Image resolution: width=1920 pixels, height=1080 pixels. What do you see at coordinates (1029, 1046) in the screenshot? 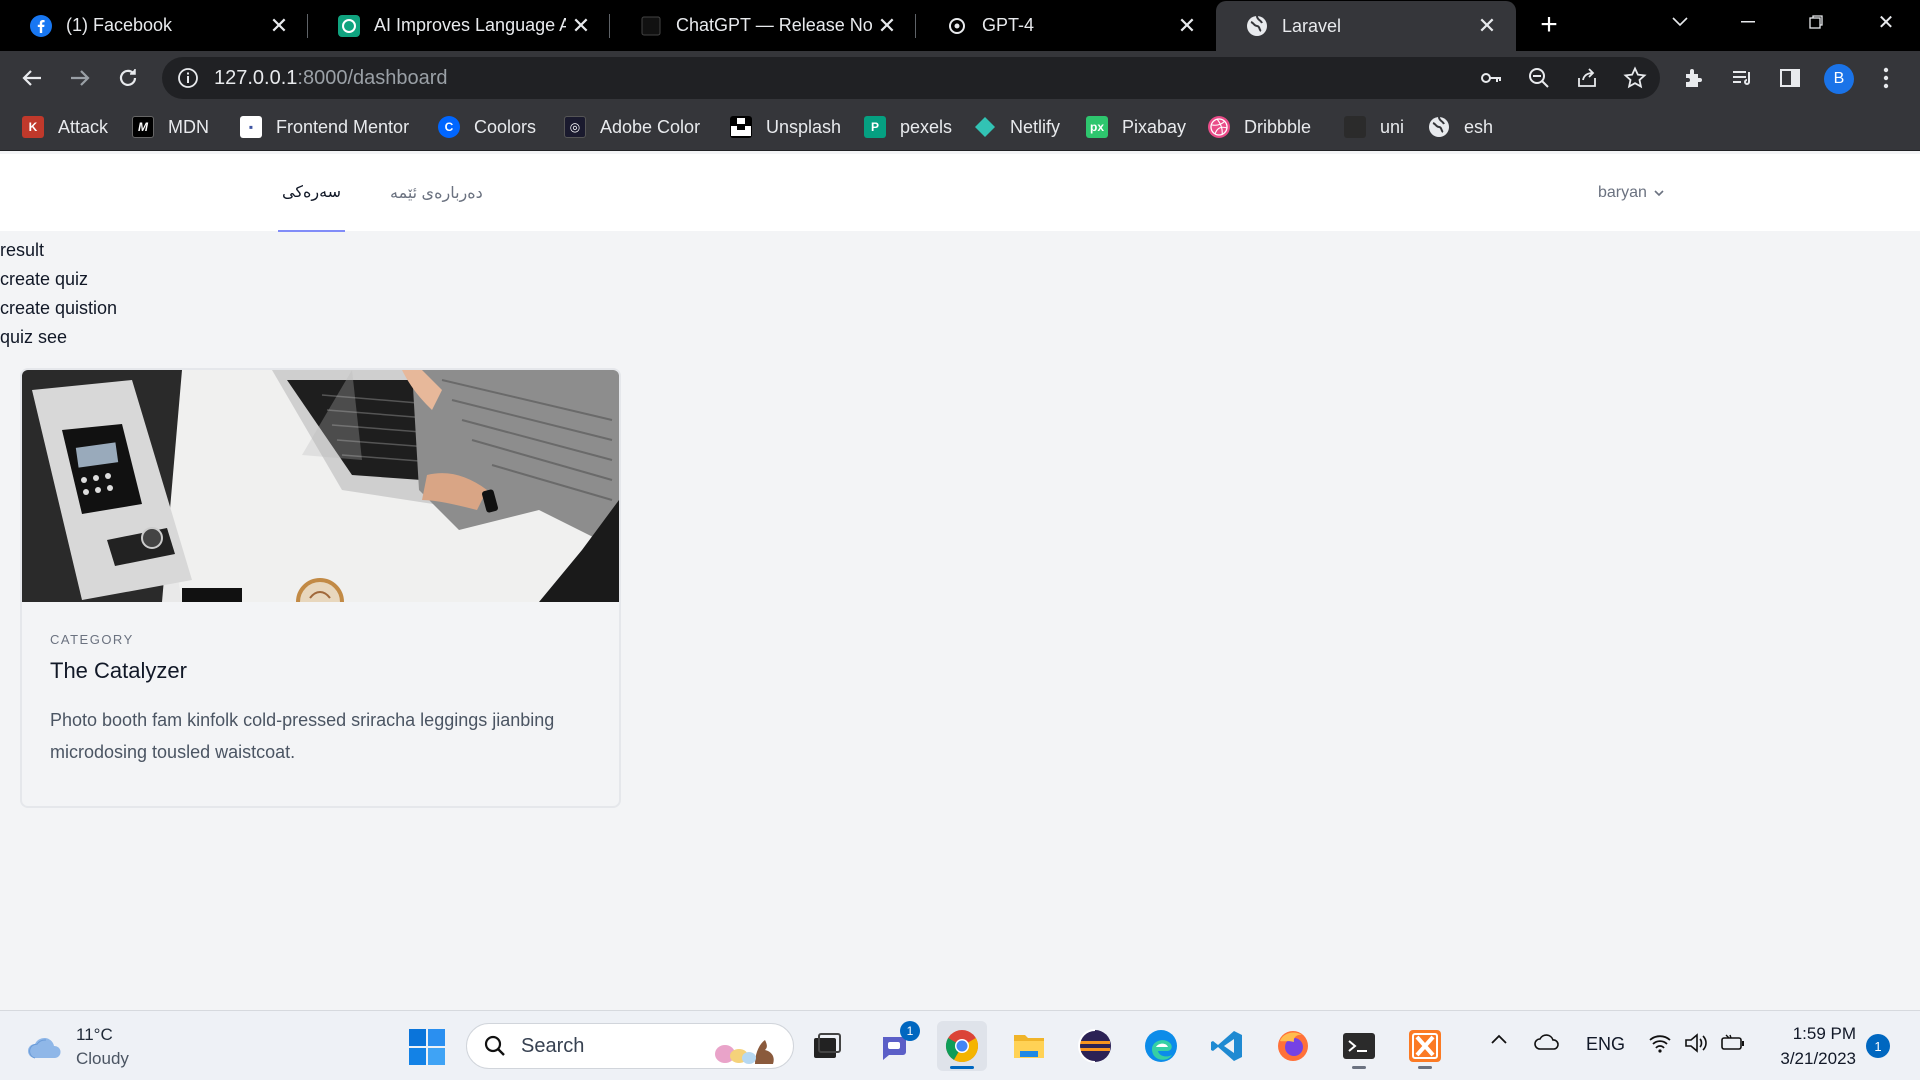
I see `file-explorer-icon` at bounding box center [1029, 1046].